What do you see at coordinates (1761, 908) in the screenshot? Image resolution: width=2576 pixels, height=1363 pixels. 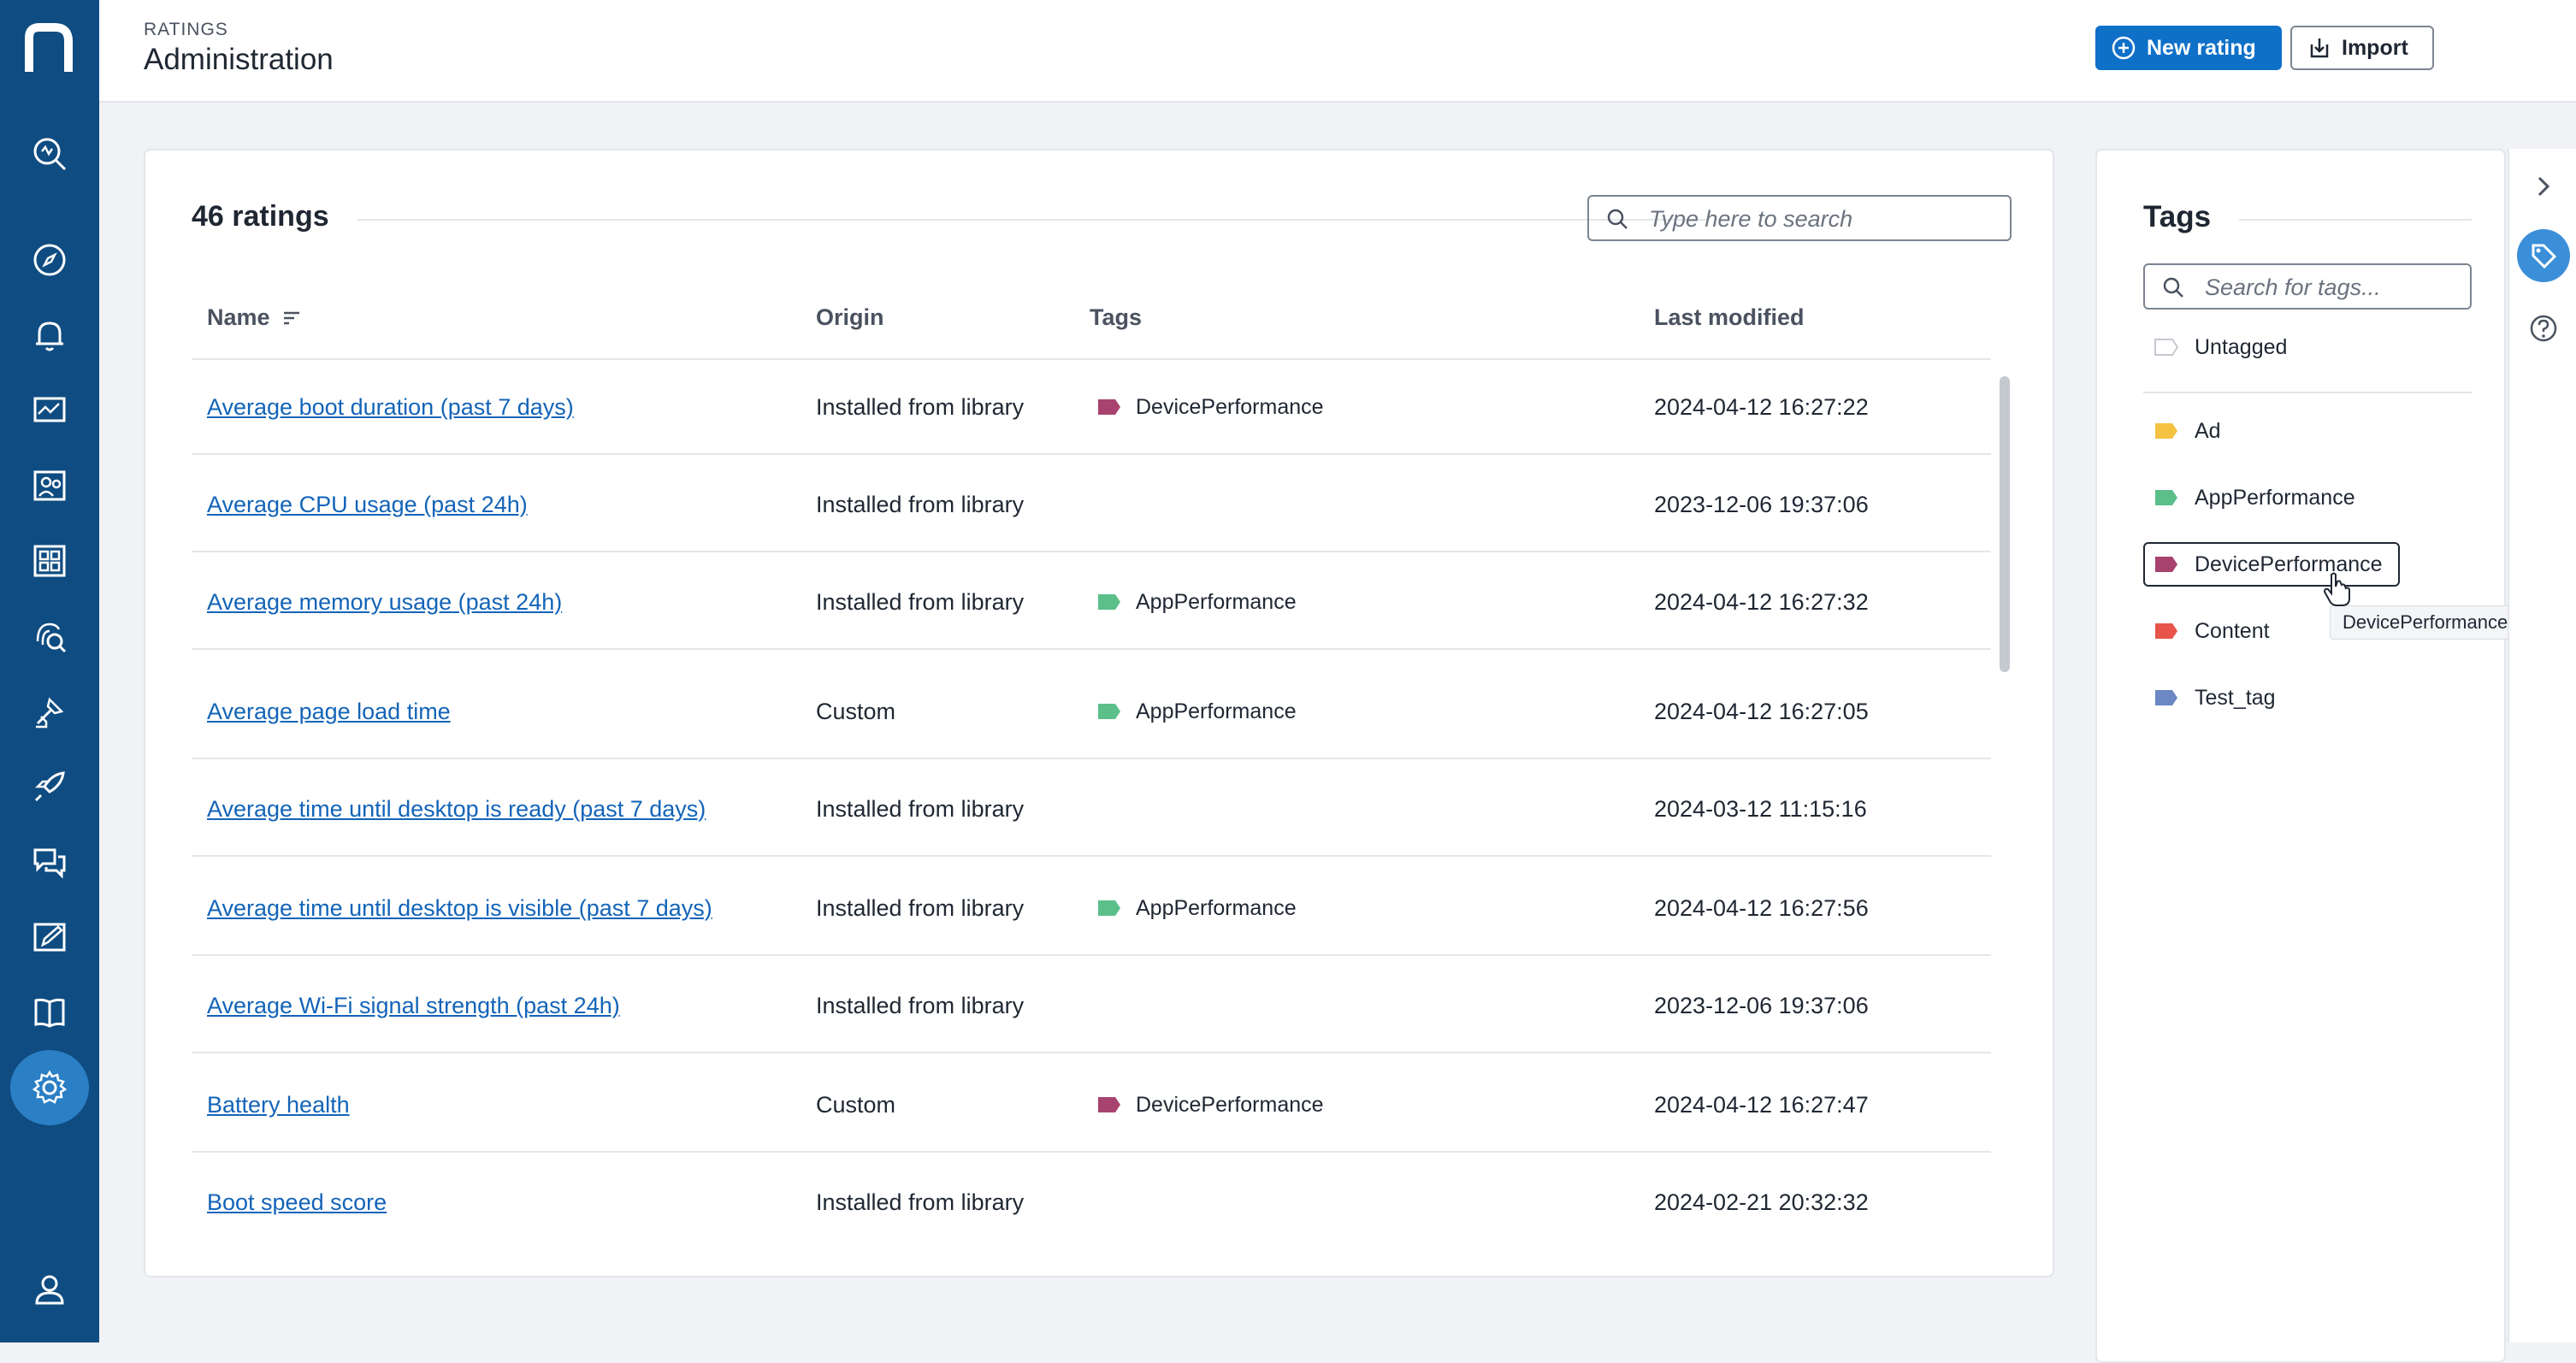 I see `rating-last-modified: 2024-04-12 16:27:56` at bounding box center [1761, 908].